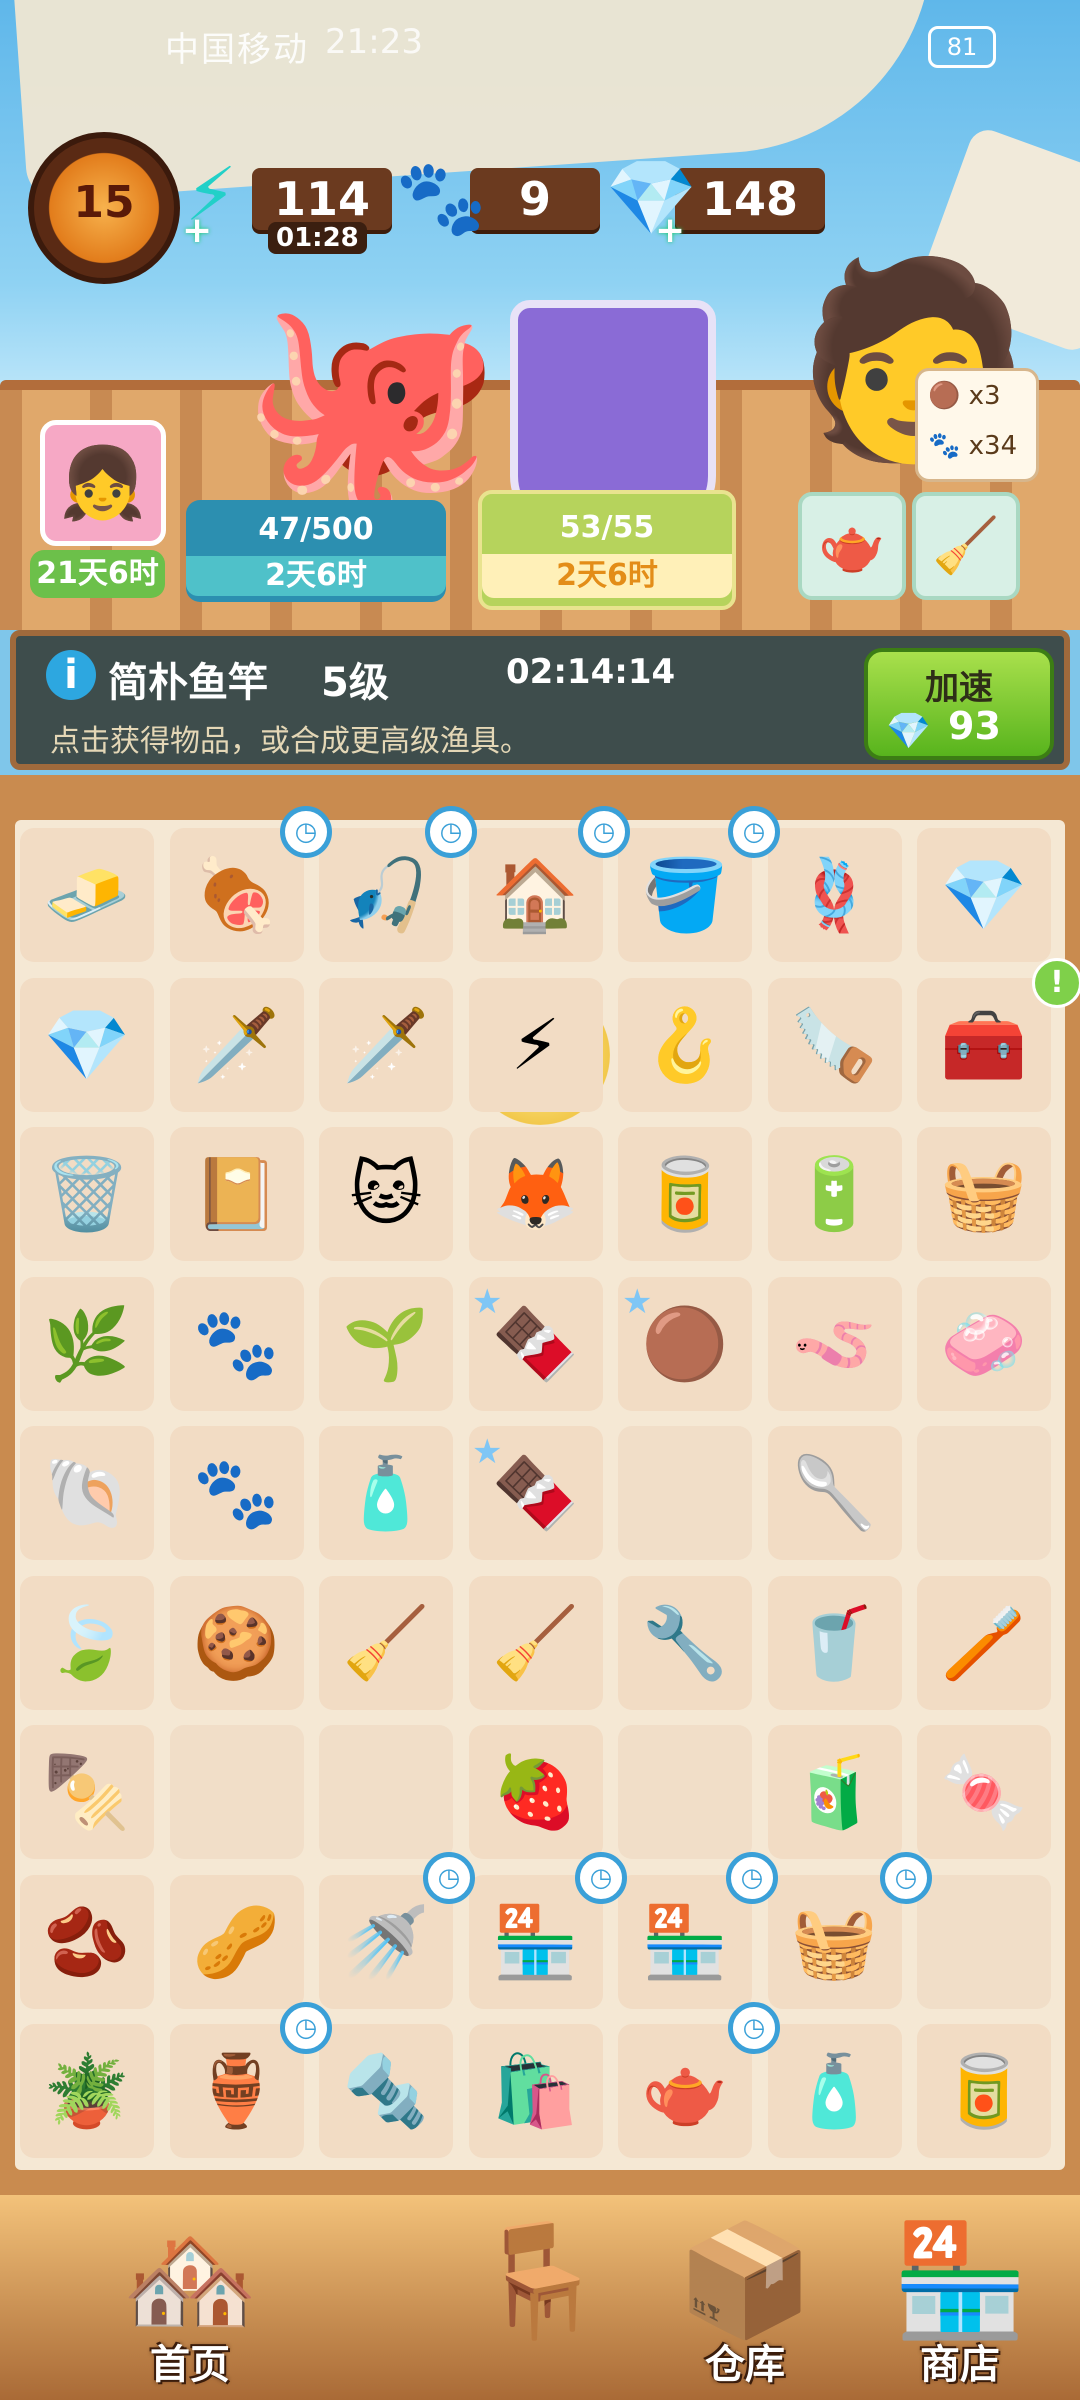  I want to click on battery-indicator: 81, so click(962, 47).